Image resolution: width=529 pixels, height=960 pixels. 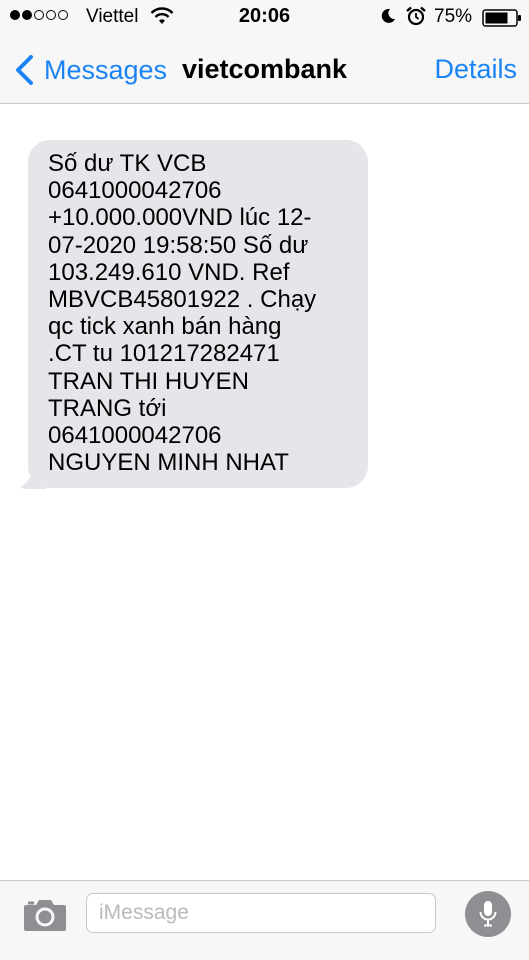 What do you see at coordinates (261, 913) in the screenshot?
I see `imessage-input` at bounding box center [261, 913].